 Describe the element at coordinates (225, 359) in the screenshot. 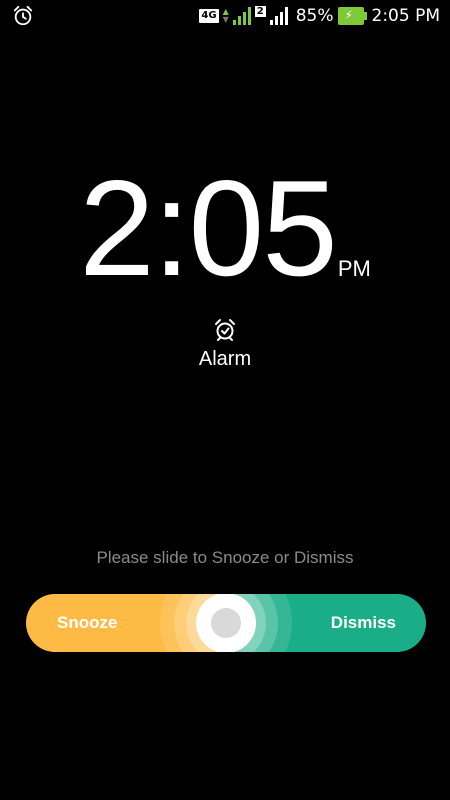

I see `alarm-label: Alarm` at that location.